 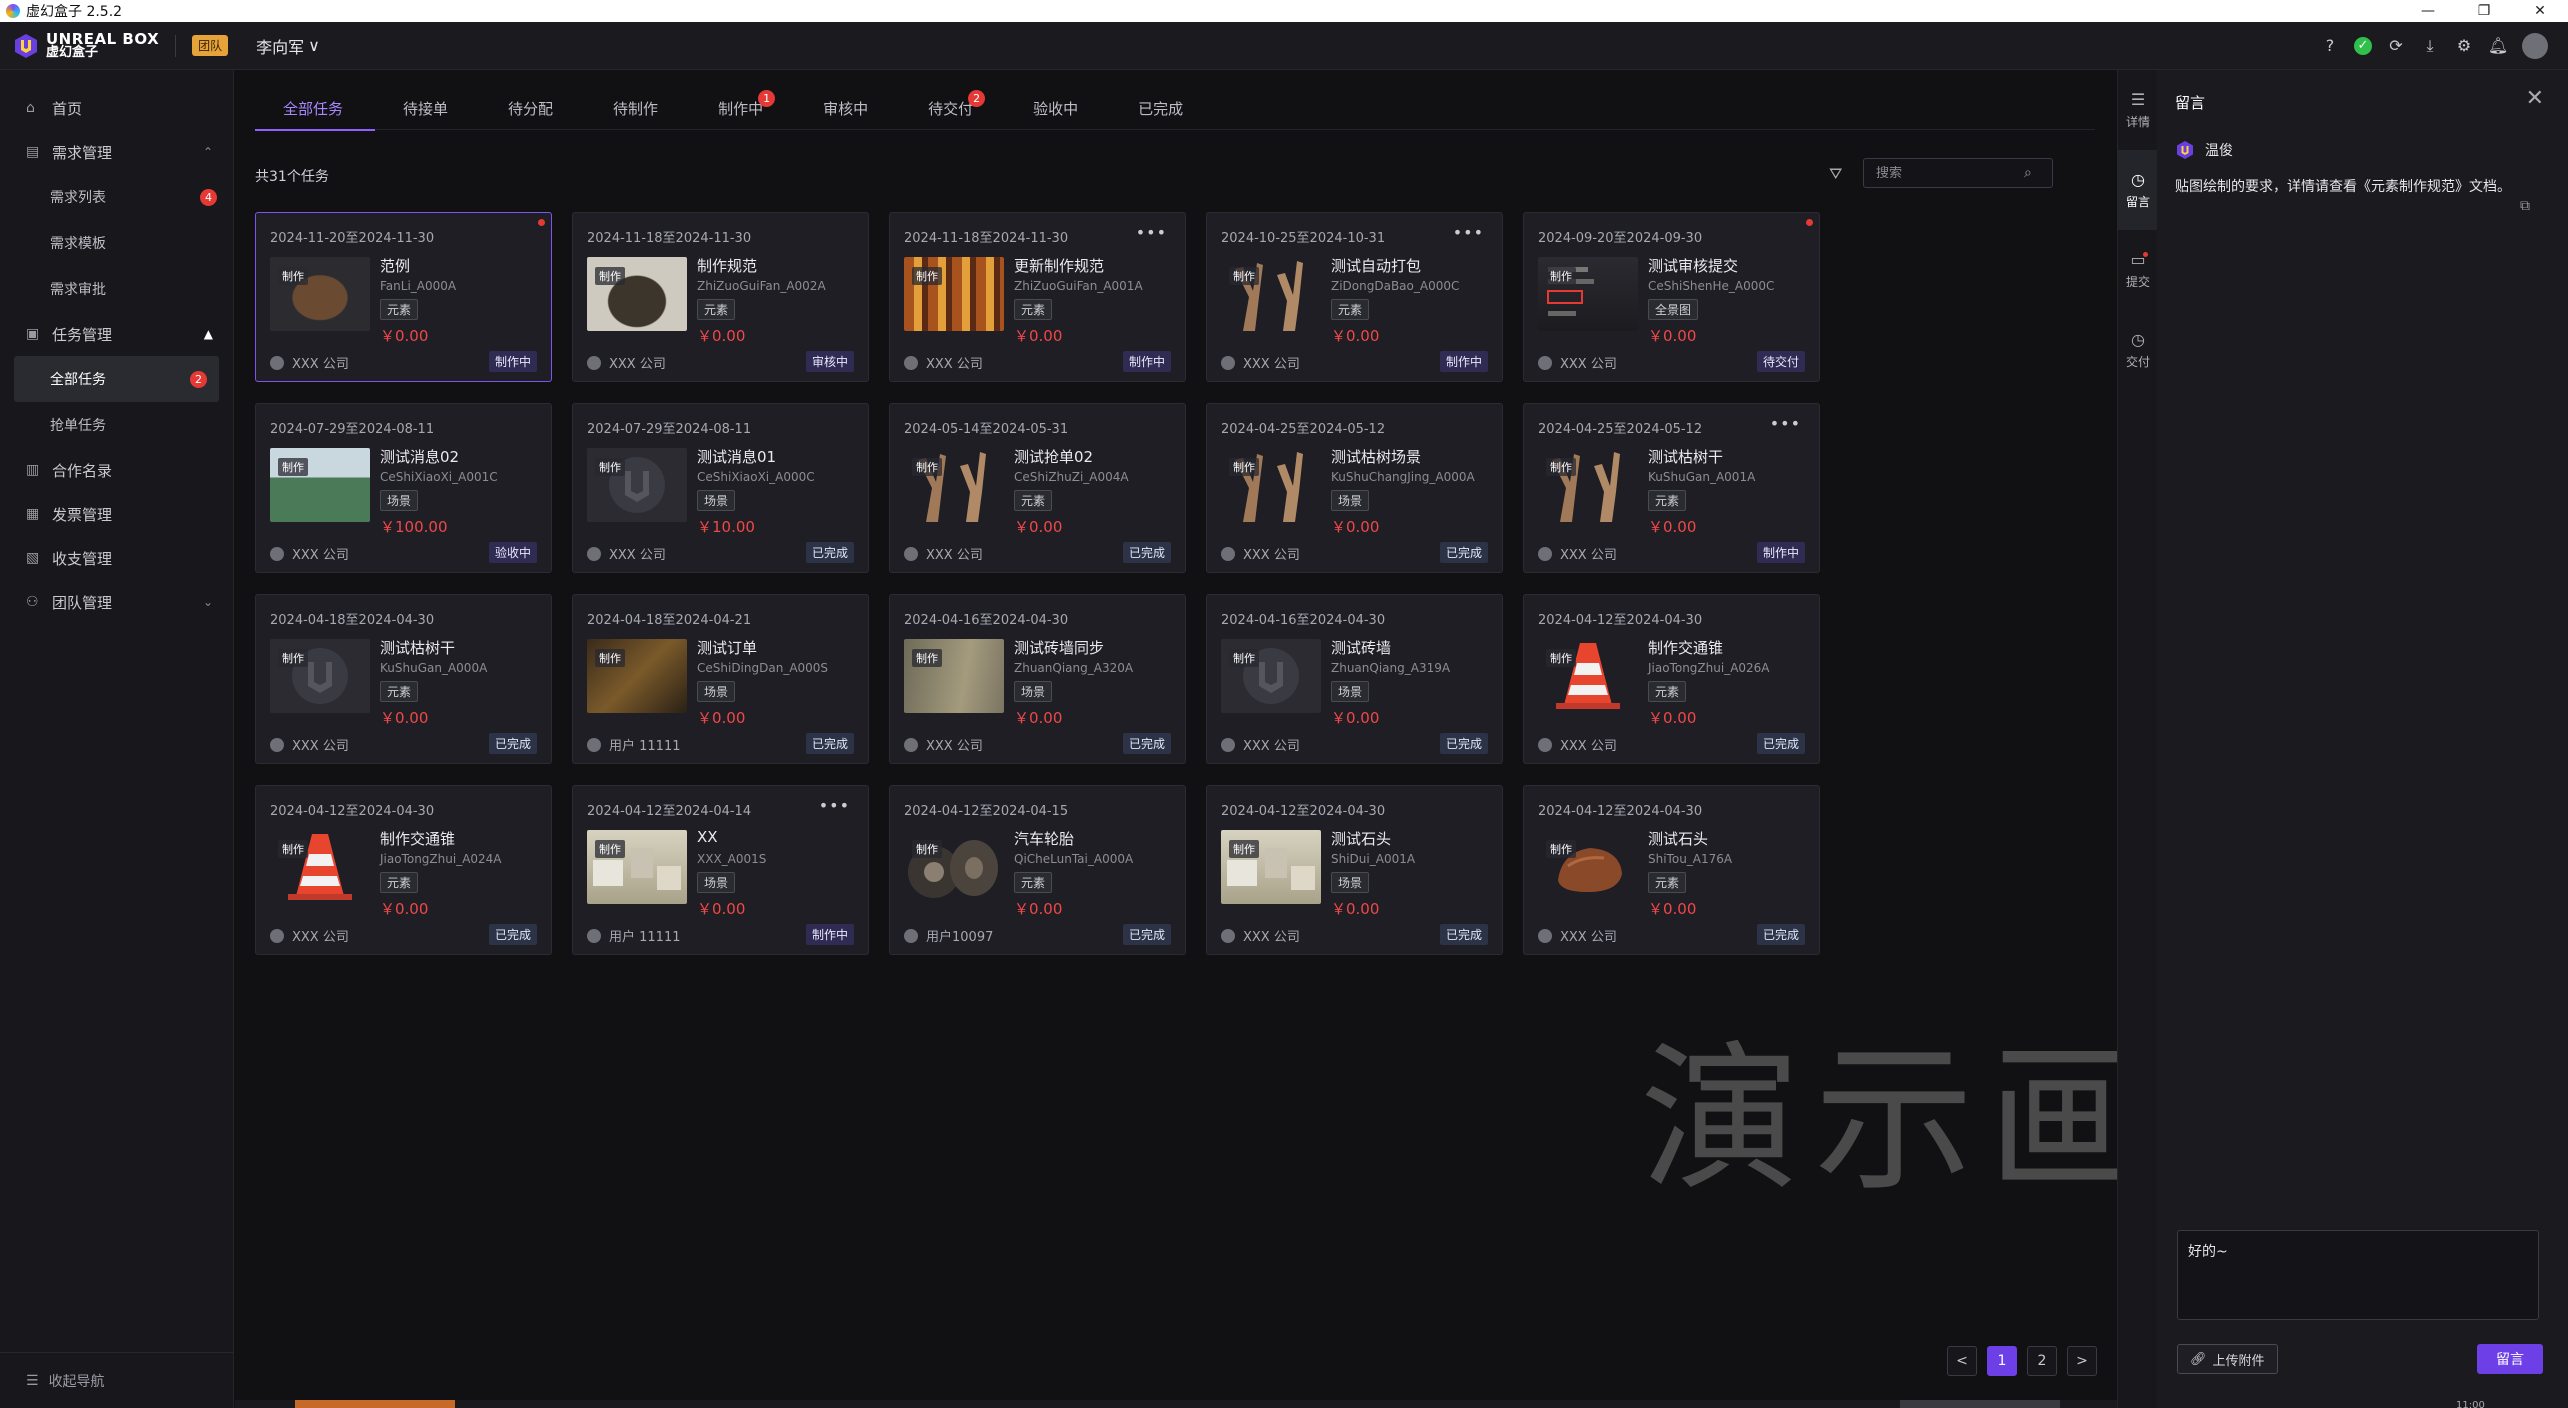 What do you see at coordinates (315, 108) in the screenshot?
I see `tab-all: 全部任务` at bounding box center [315, 108].